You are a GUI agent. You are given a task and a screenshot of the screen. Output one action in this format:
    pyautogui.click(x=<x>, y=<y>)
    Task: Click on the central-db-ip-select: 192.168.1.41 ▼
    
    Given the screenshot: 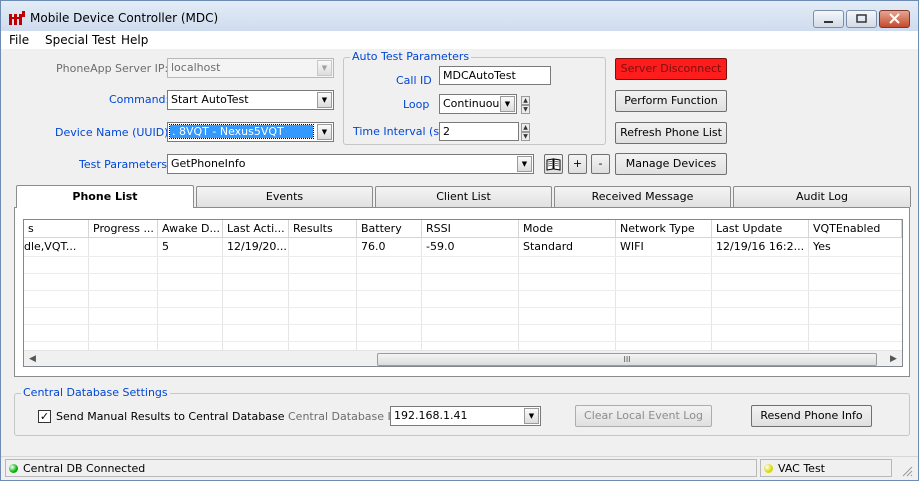 What is the action you would take?
    pyautogui.click(x=465, y=416)
    